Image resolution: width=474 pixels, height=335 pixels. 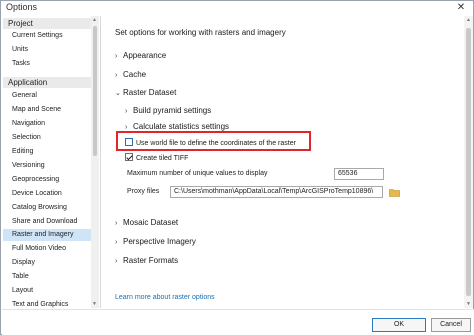 What do you see at coordinates (238, 322) in the screenshot?
I see `dialog-footer: OK Cancel` at bounding box center [238, 322].